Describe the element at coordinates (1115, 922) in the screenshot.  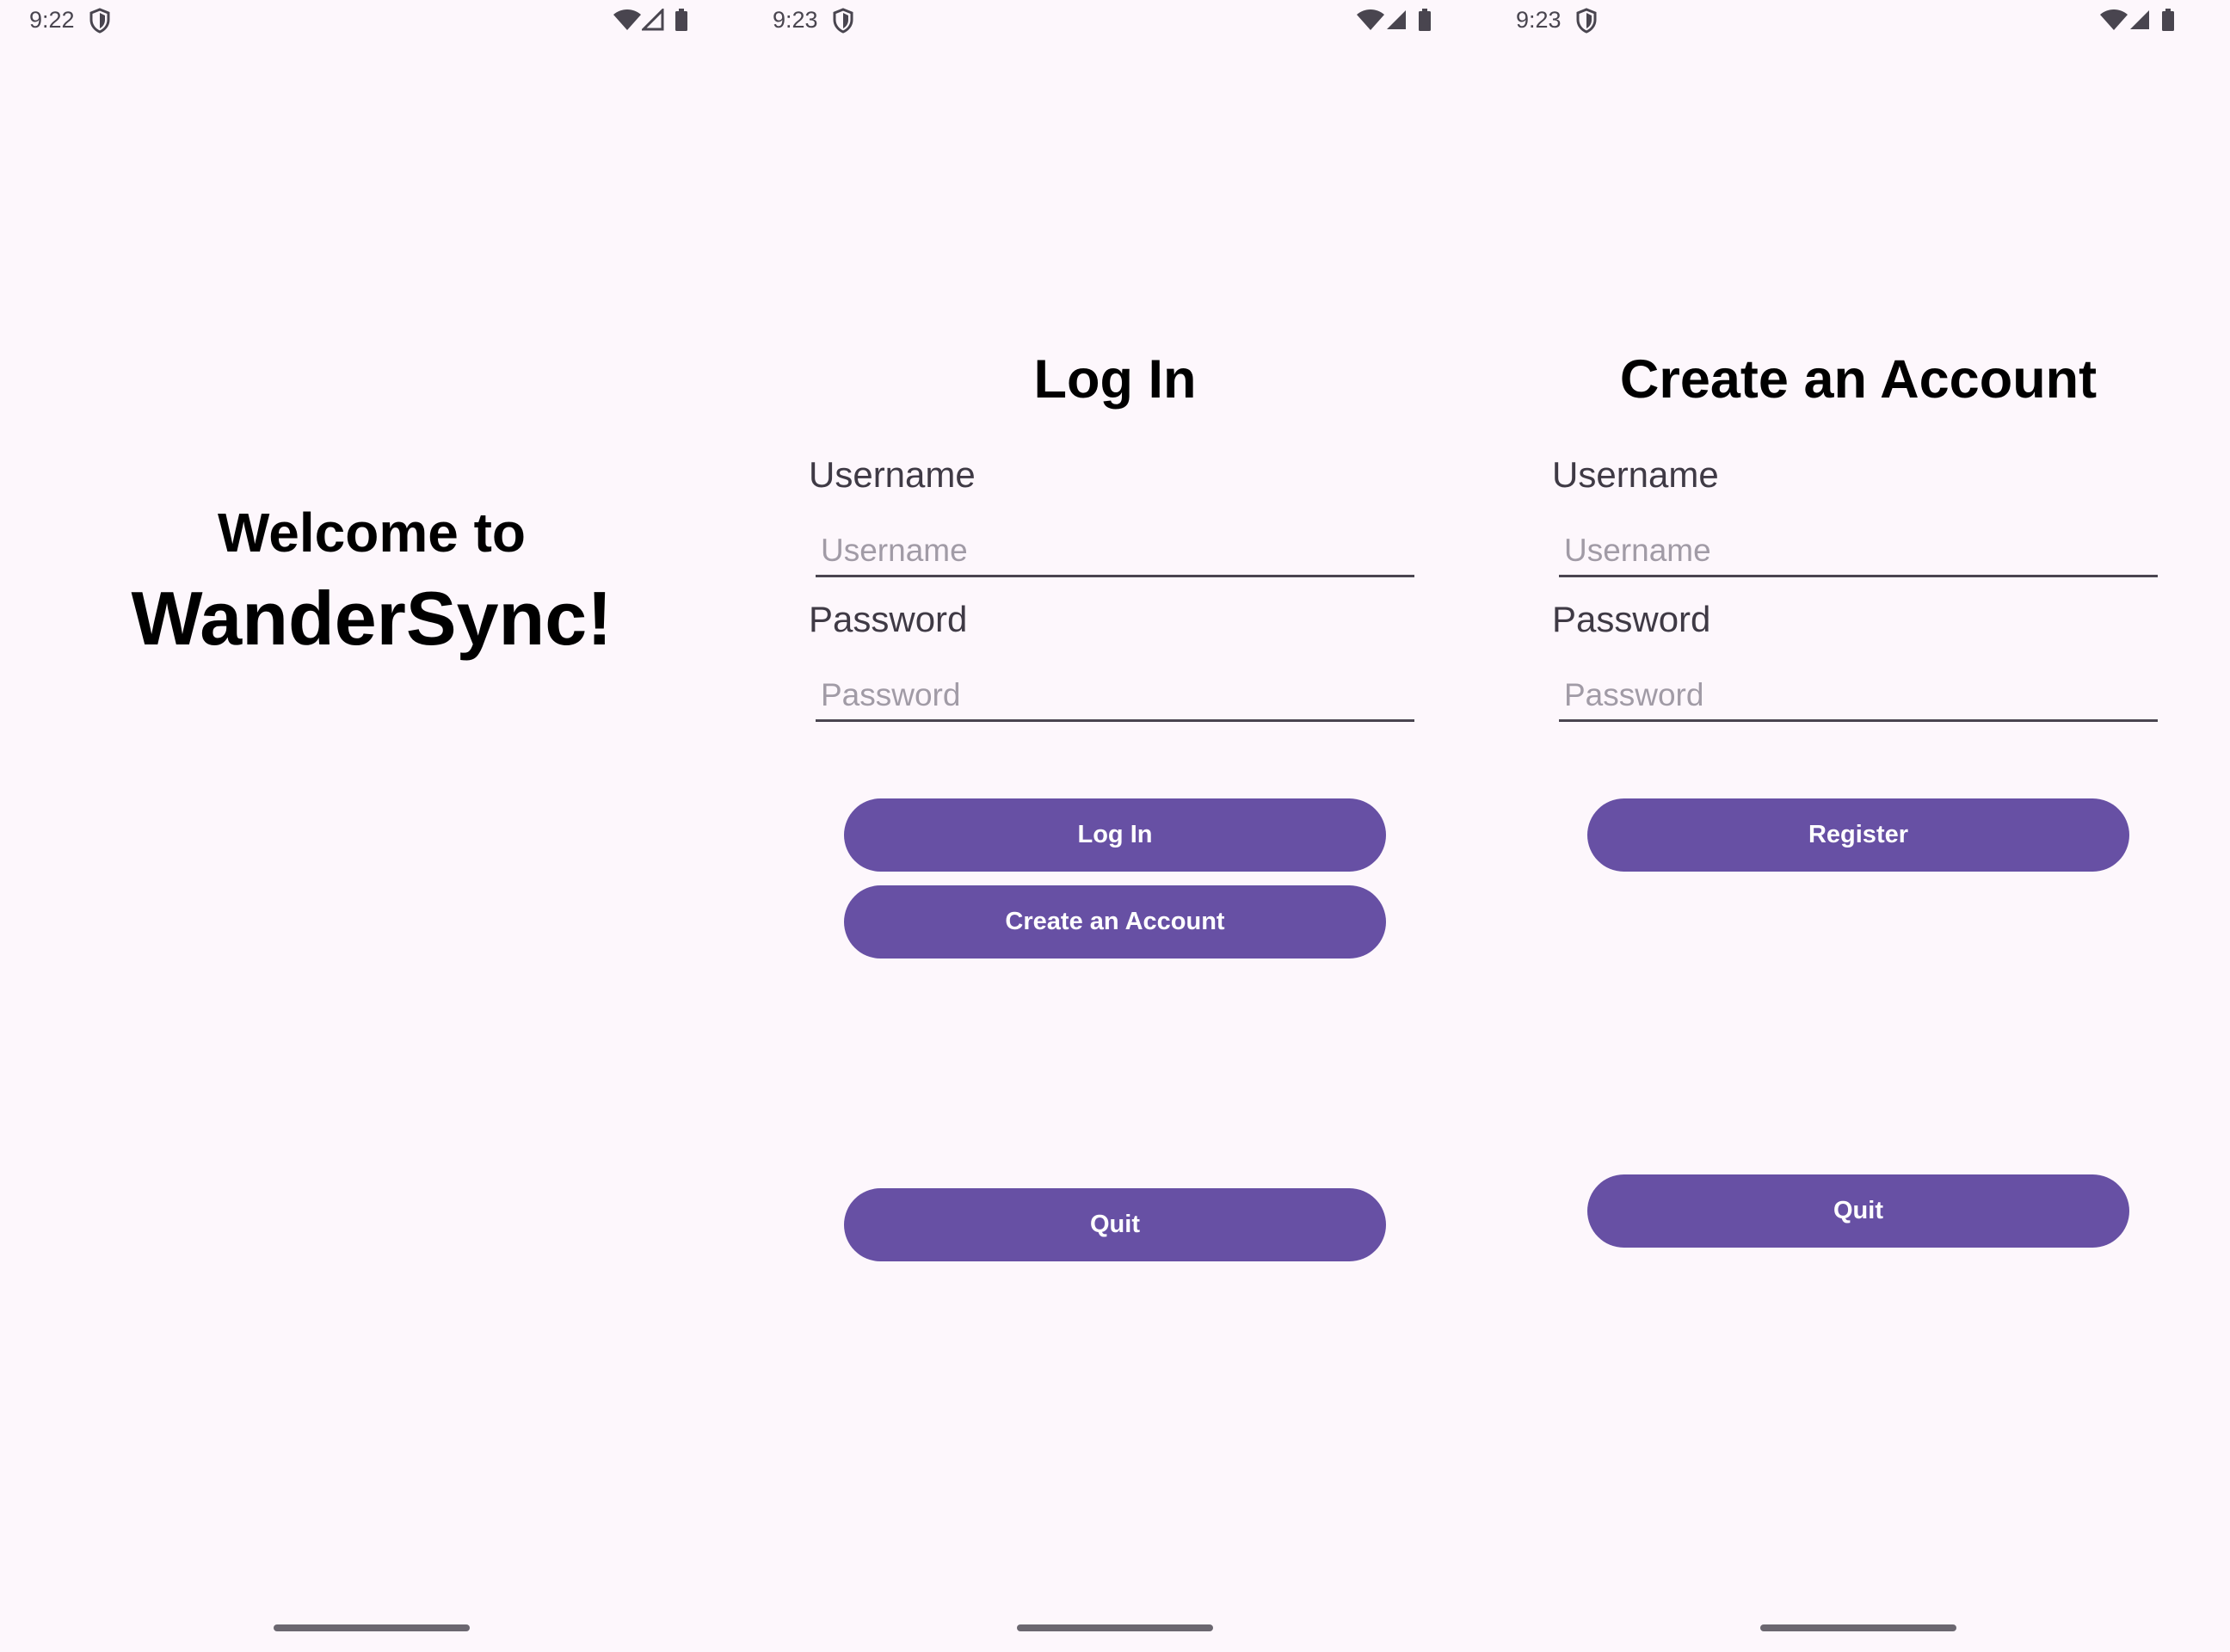
I see `create-account-button: Create an Account` at that location.